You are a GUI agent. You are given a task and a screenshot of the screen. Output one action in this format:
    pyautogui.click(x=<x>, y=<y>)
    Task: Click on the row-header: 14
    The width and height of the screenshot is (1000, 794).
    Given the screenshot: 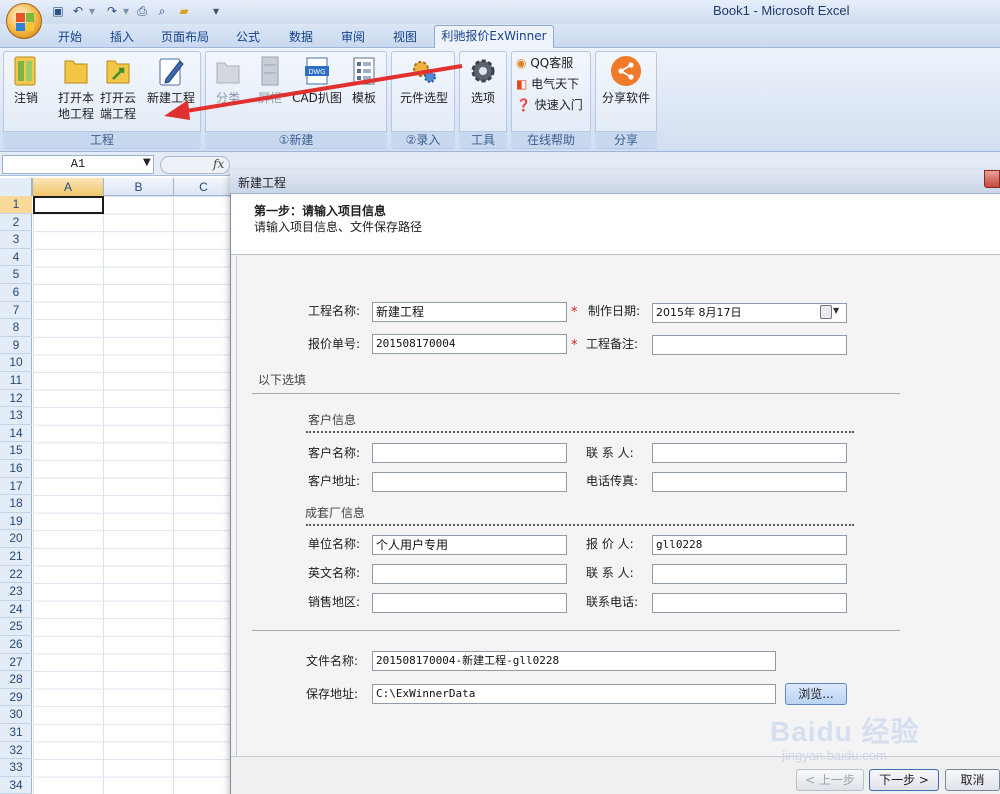 What is the action you would take?
    pyautogui.click(x=16, y=434)
    